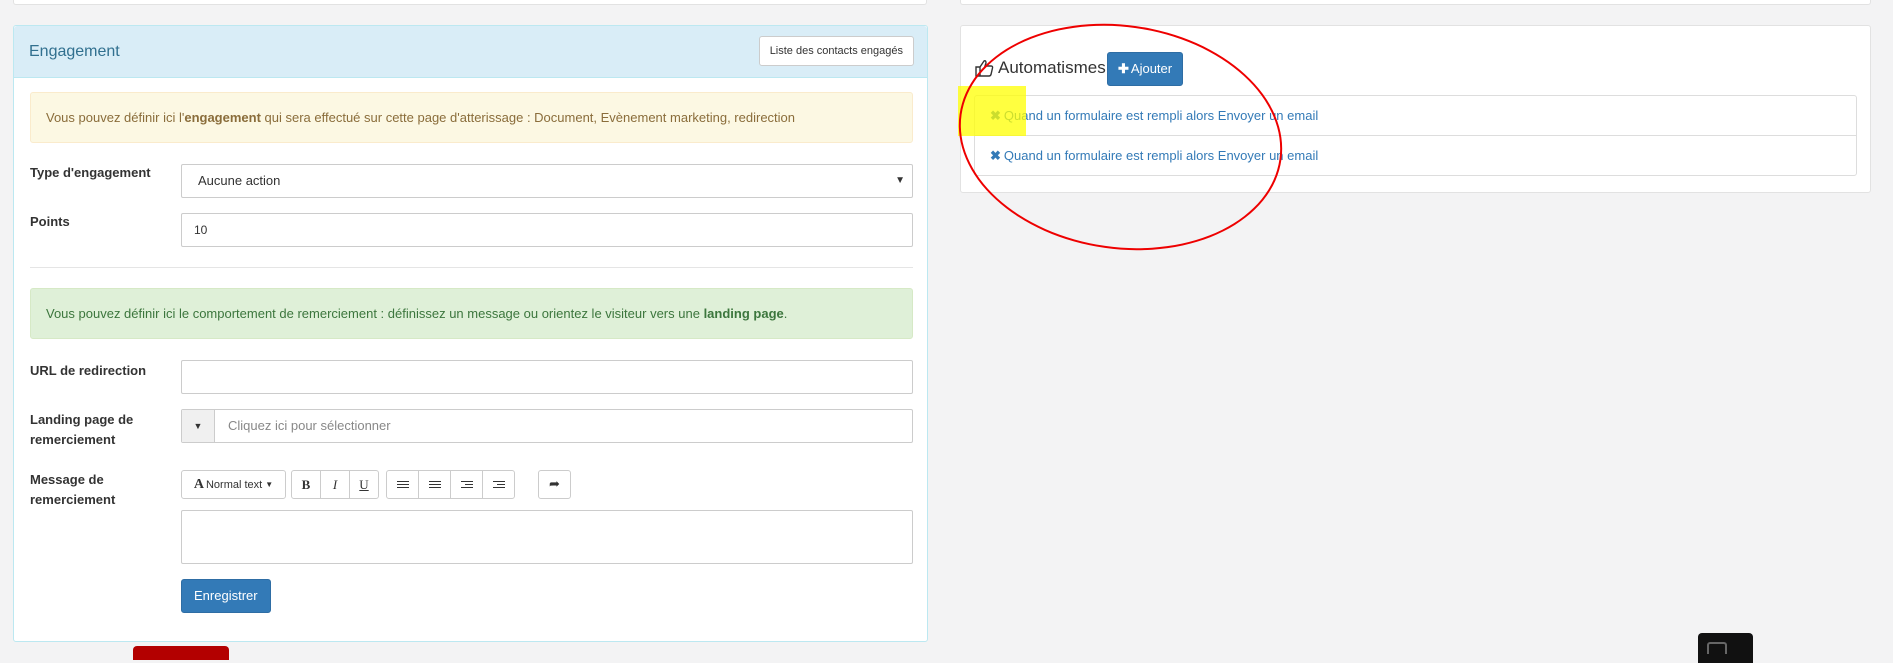 This screenshot has width=1893, height=663. I want to click on text-style-value: Normal text, so click(234, 484).